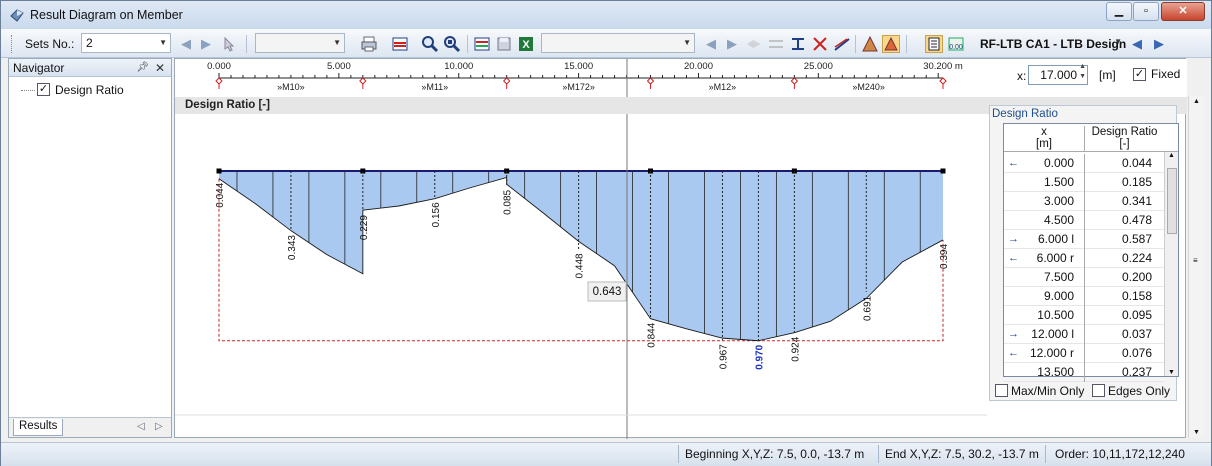 The image size is (1212, 466). I want to click on module-dropdown: ▼, so click(1118, 43).